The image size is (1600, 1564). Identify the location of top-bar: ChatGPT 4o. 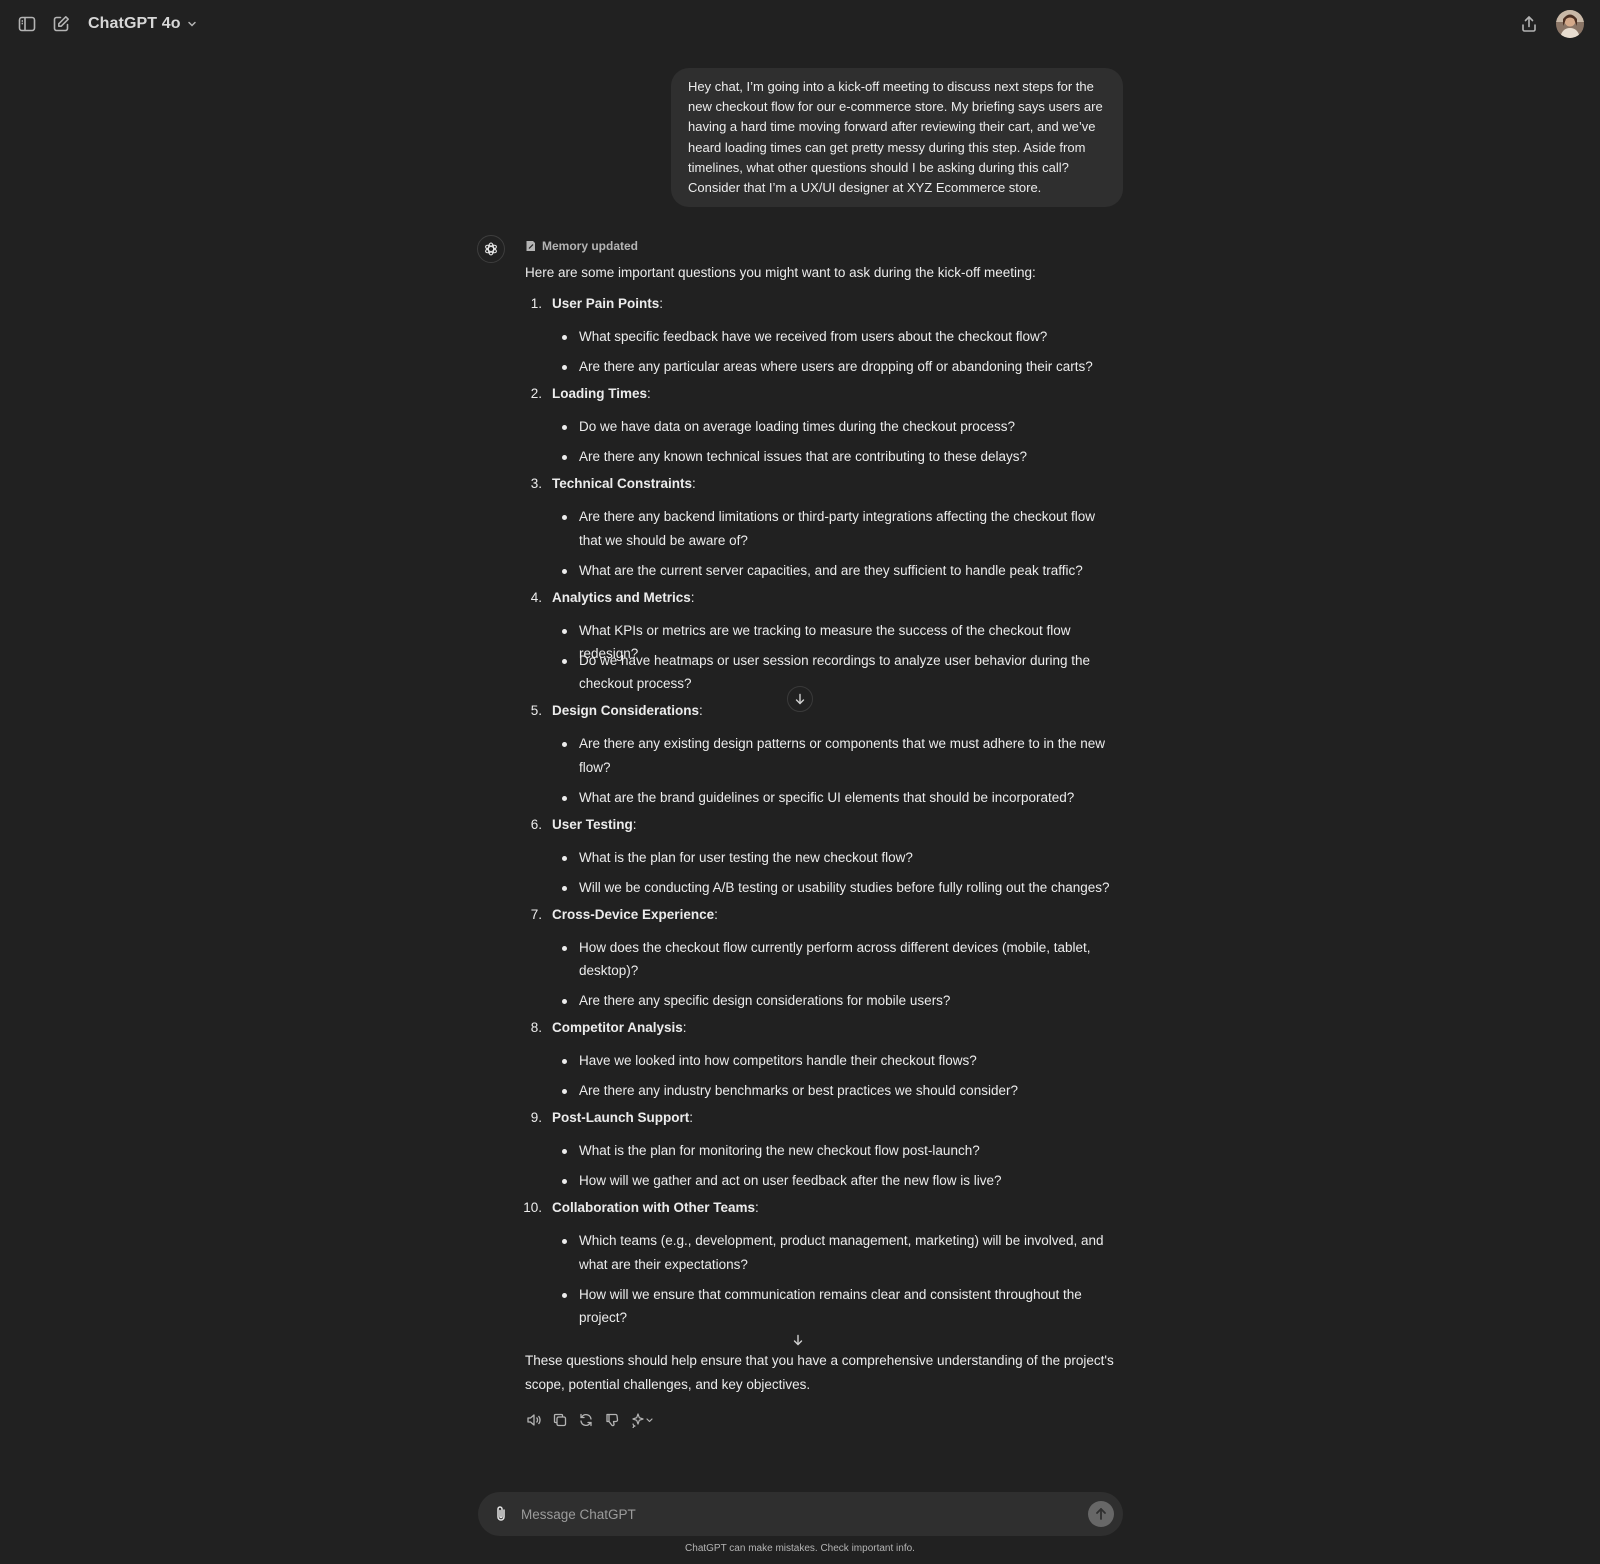
(800, 24).